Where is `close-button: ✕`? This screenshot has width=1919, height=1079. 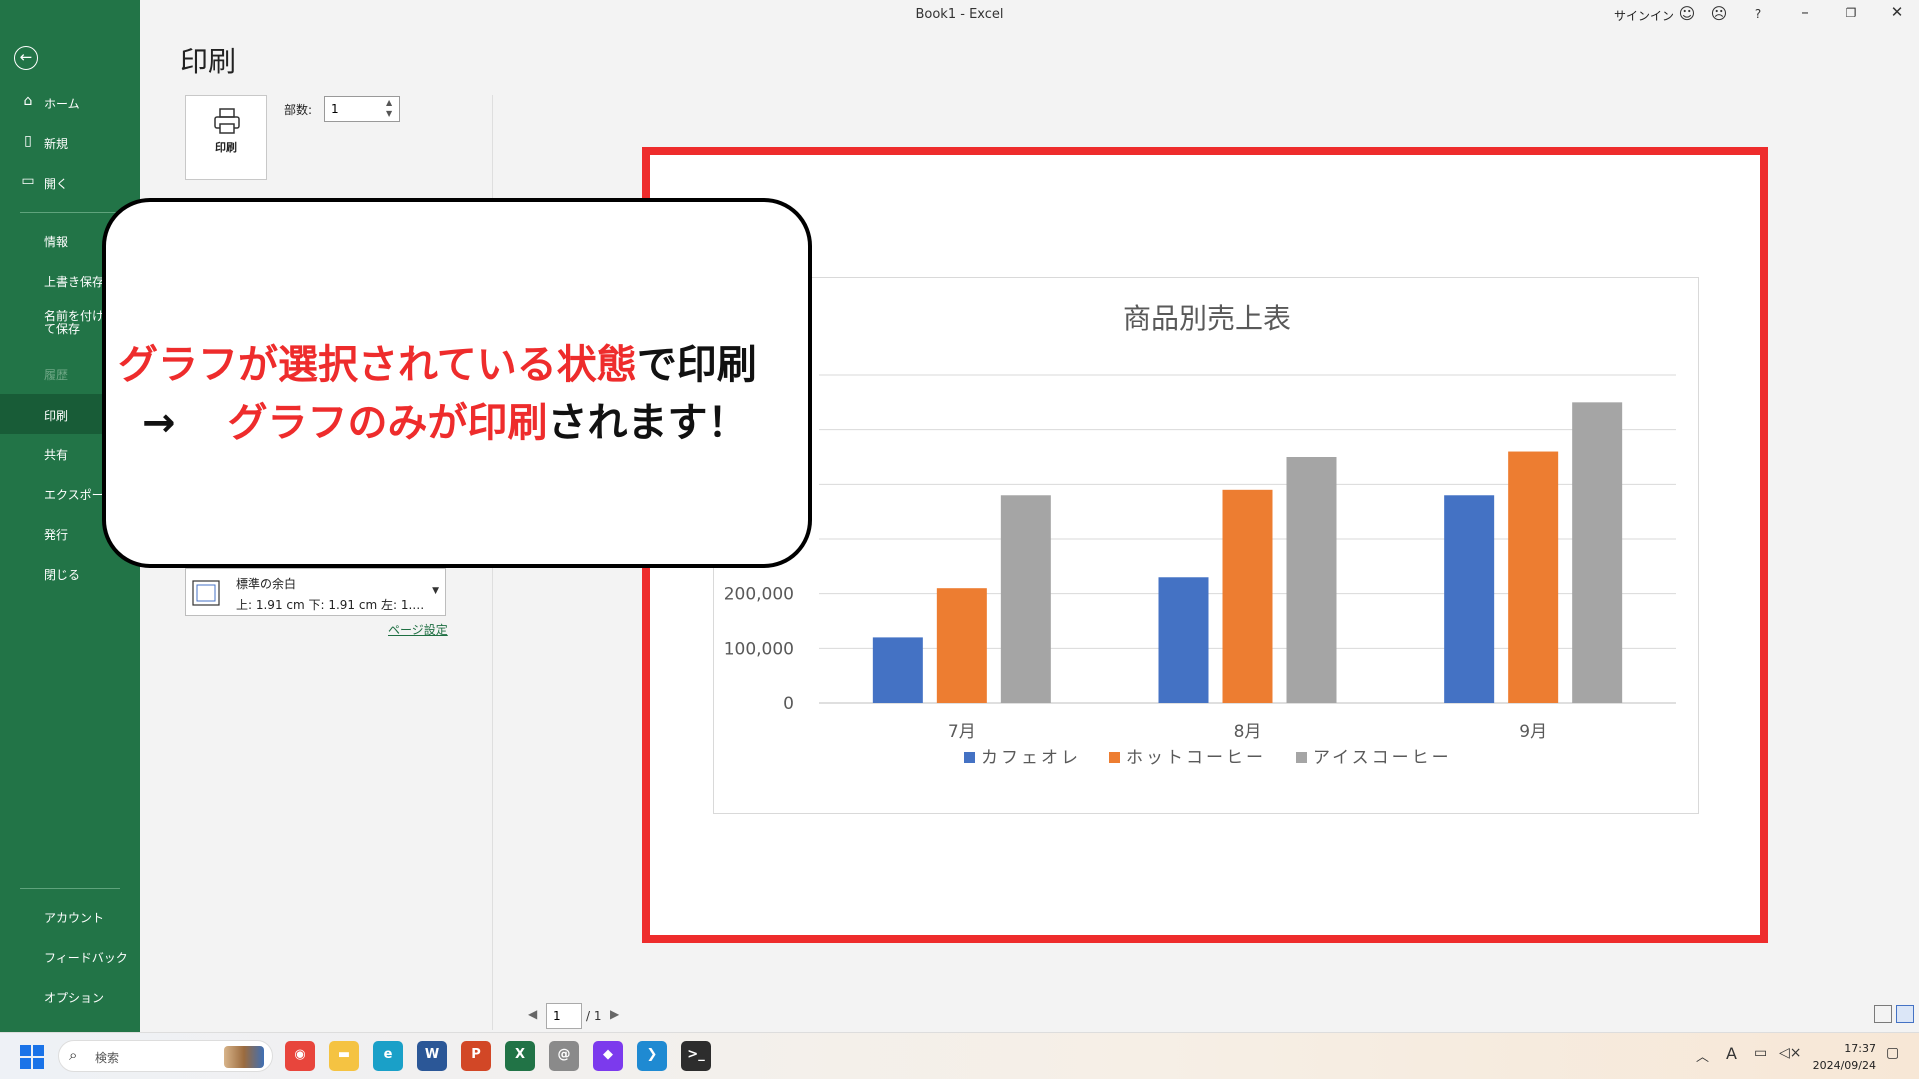 close-button: ✕ is located at coordinates (1897, 12).